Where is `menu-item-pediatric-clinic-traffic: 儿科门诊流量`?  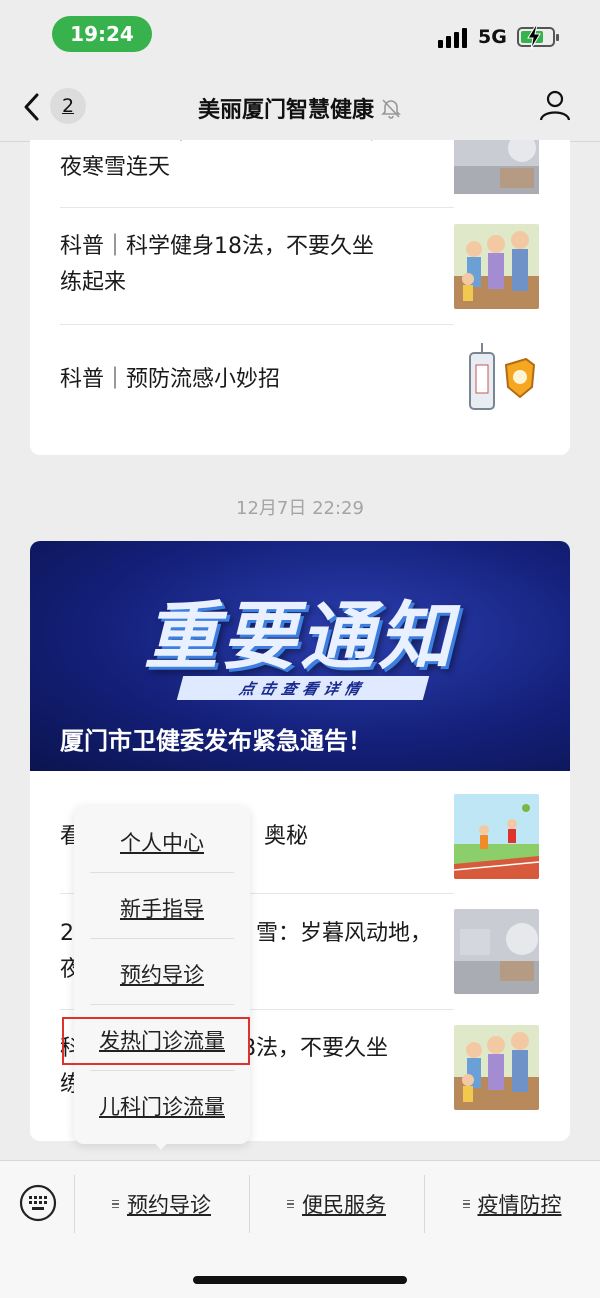
menu-item-pediatric-clinic-traffic: 儿科门诊流量 is located at coordinates (162, 1106).